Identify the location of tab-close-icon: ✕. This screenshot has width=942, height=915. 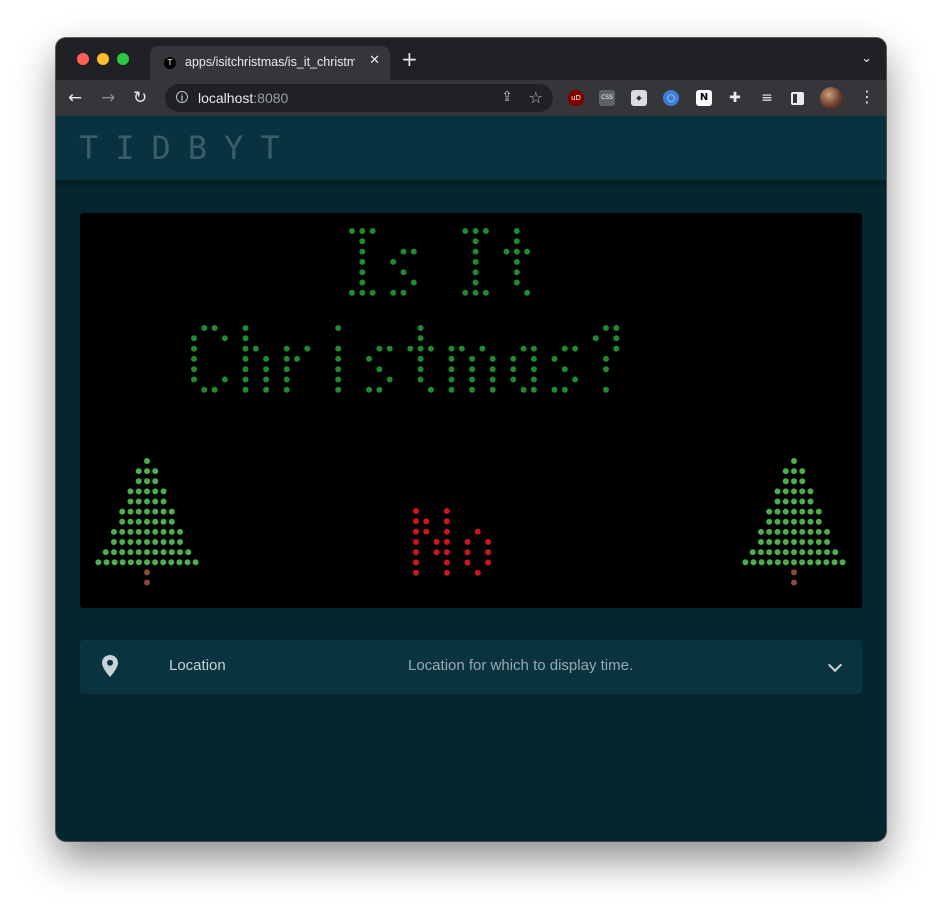
(374, 60).